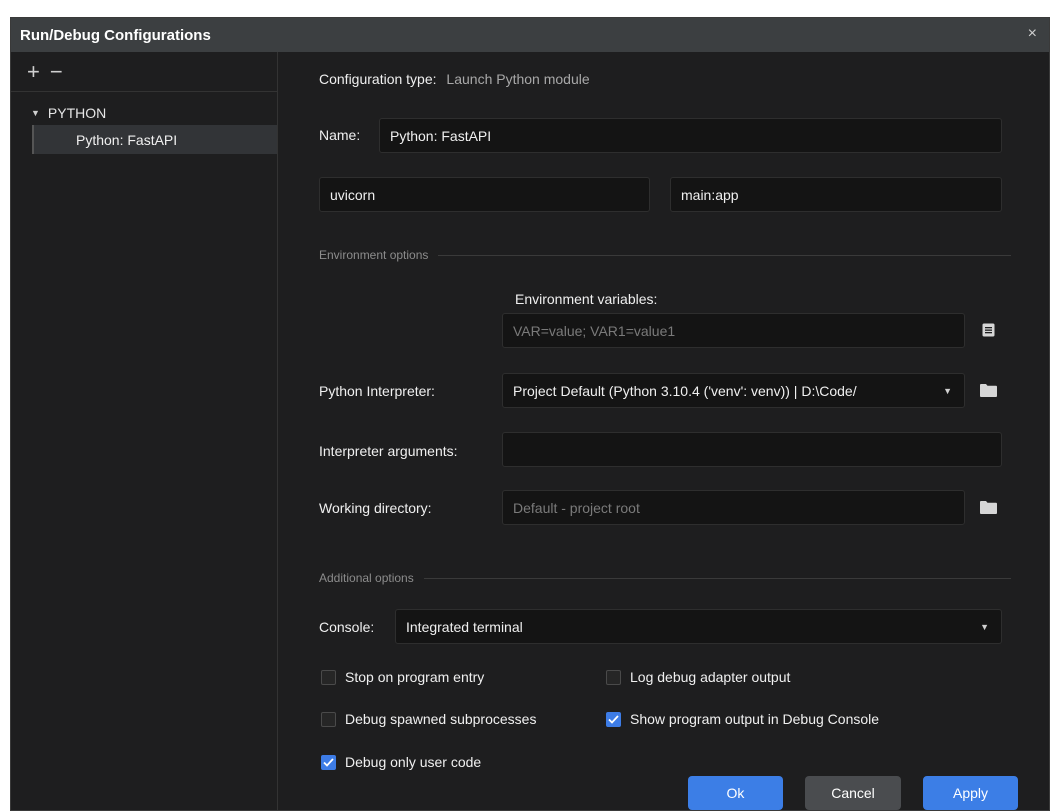  I want to click on checkbox-label: Stop on program entry, so click(415, 677).